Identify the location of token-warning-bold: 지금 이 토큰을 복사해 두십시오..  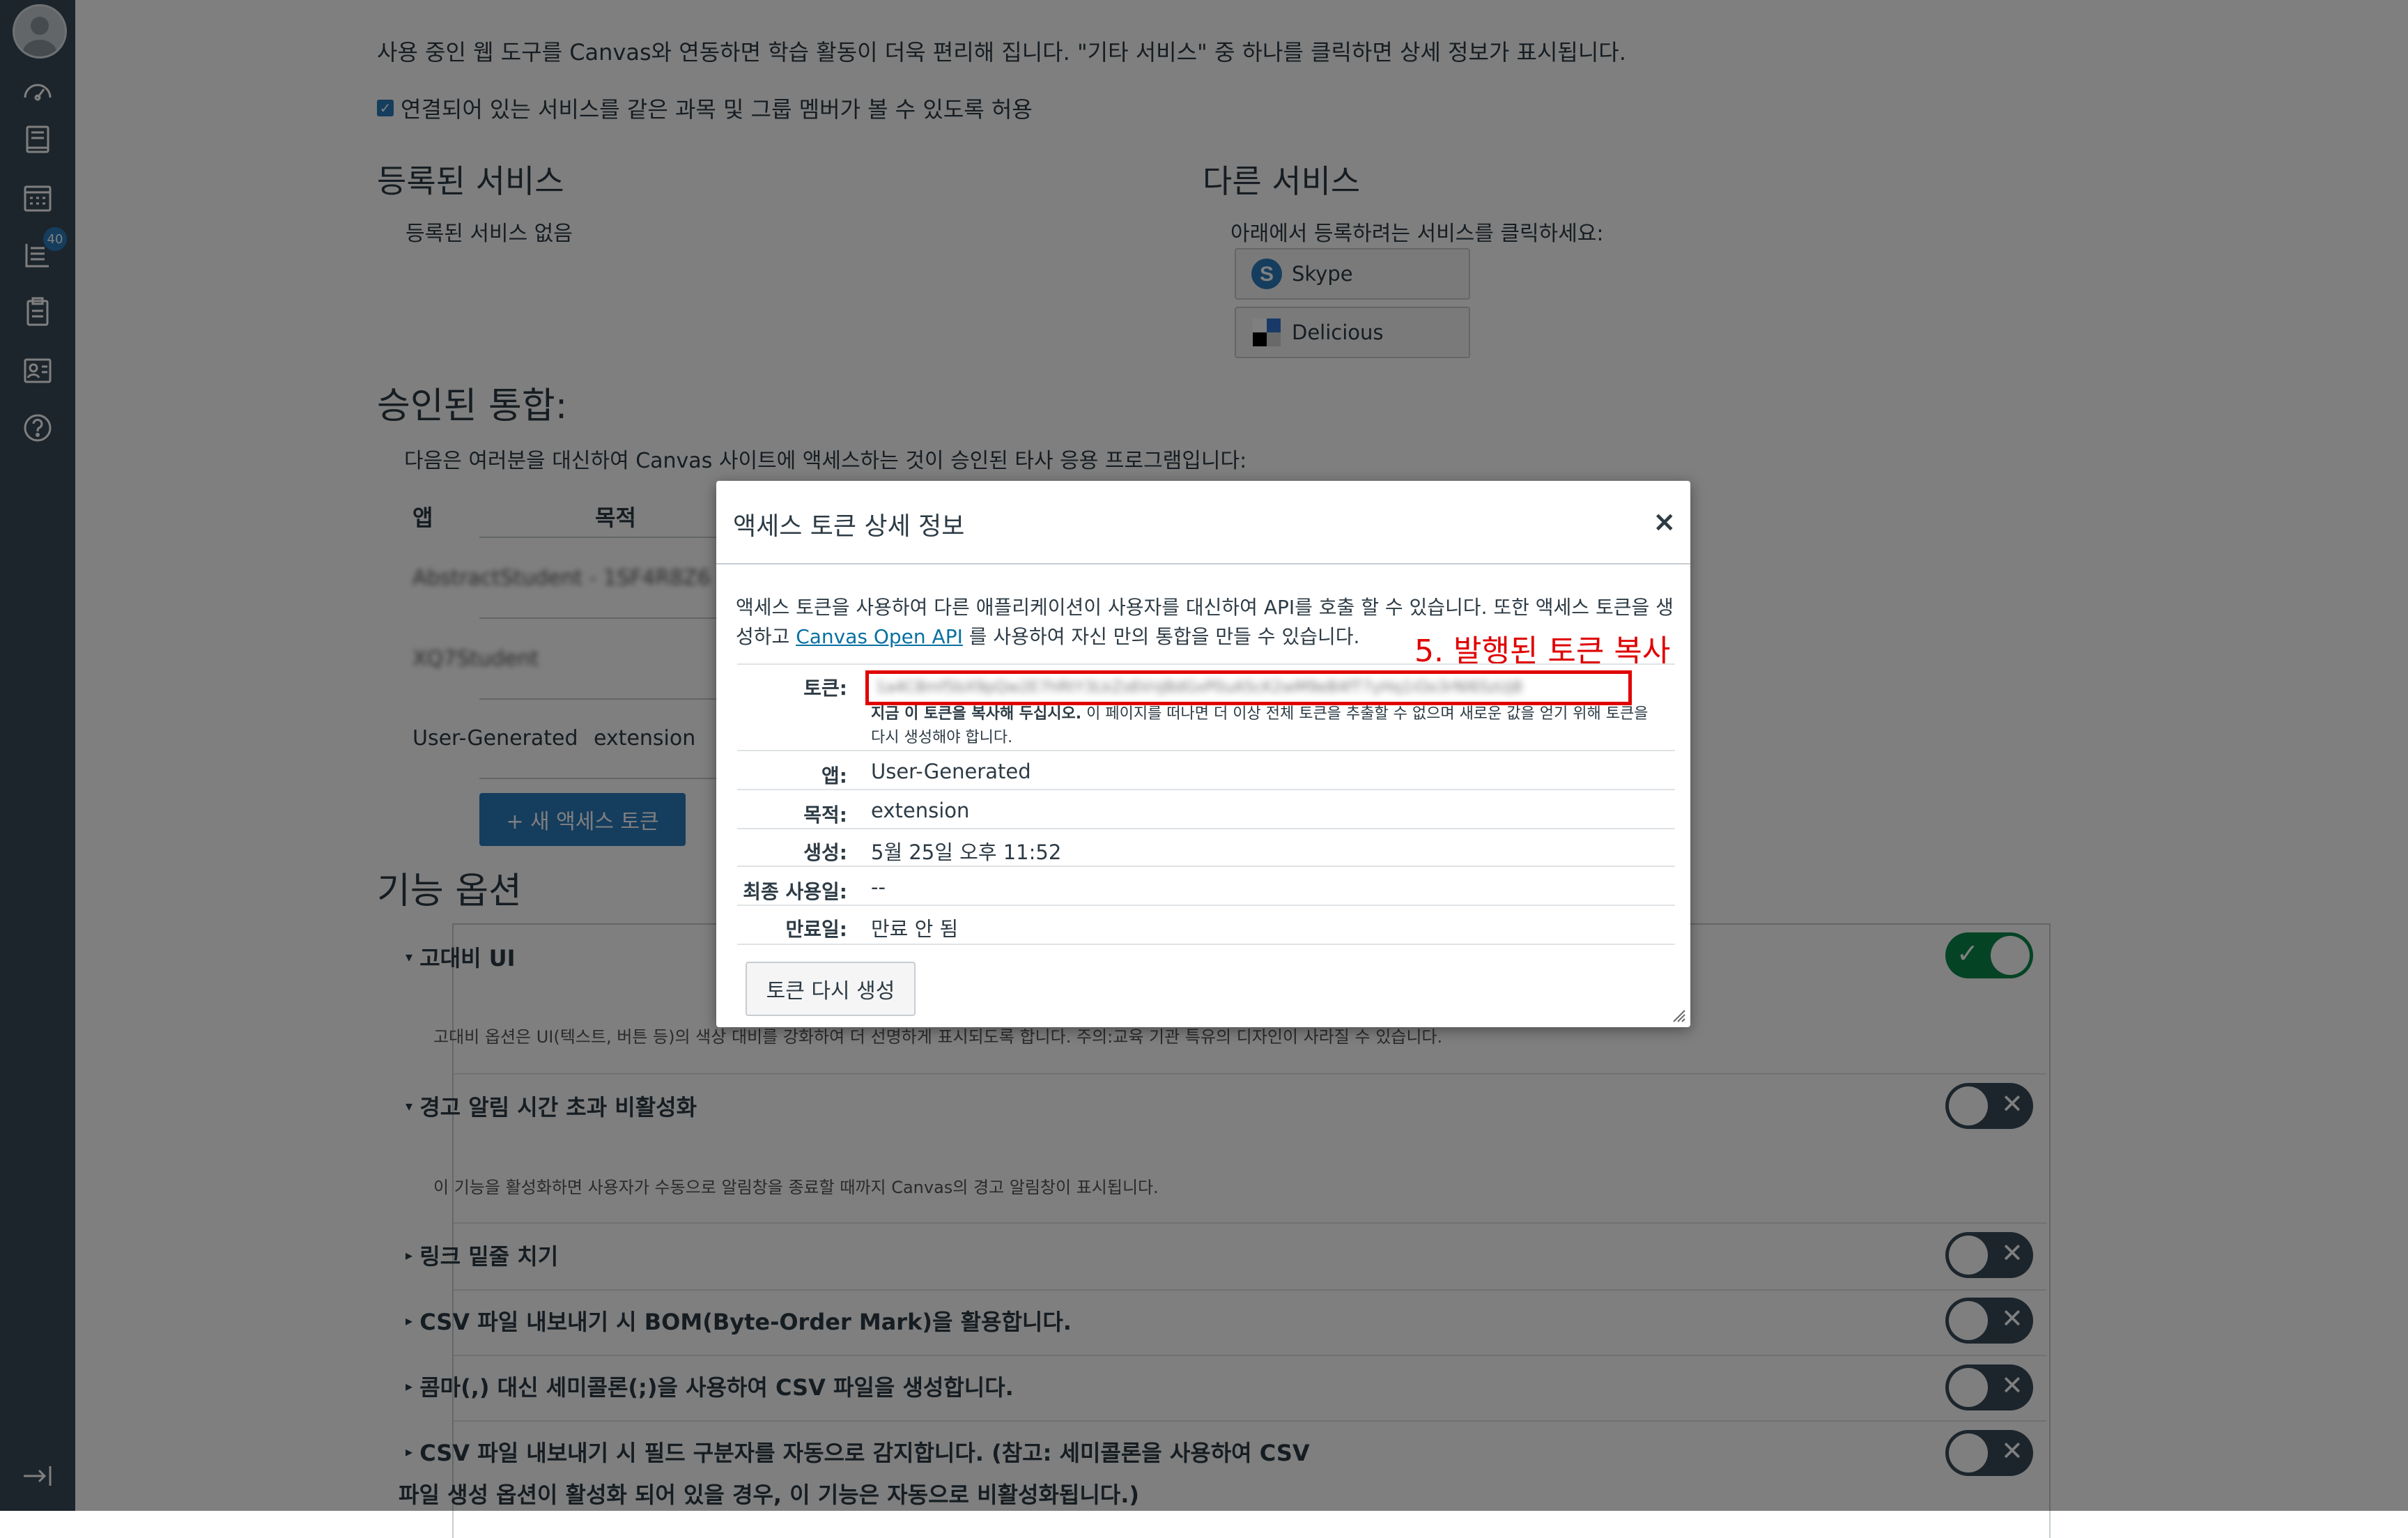
(977, 714).